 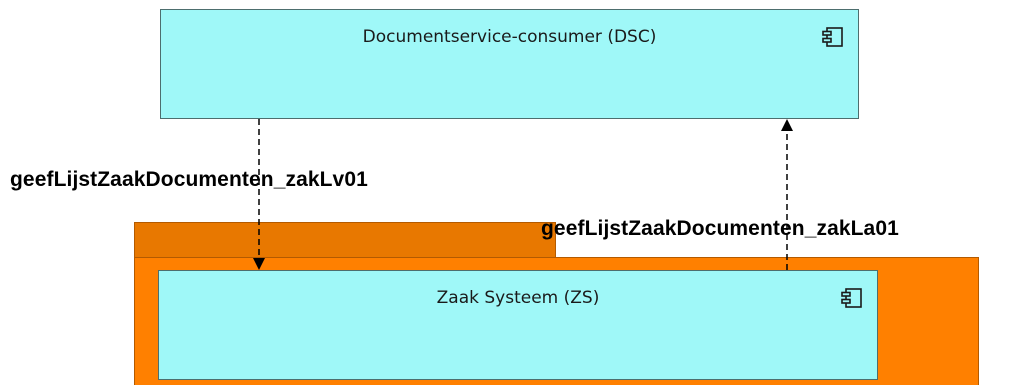 I want to click on connector-request-arrowhead, so click(x=259, y=264).